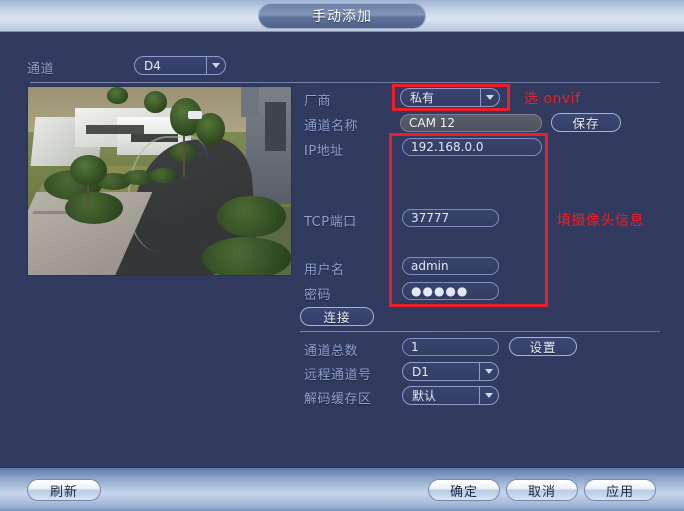  What do you see at coordinates (318, 295) in the screenshot?
I see `password-label: 密码` at bounding box center [318, 295].